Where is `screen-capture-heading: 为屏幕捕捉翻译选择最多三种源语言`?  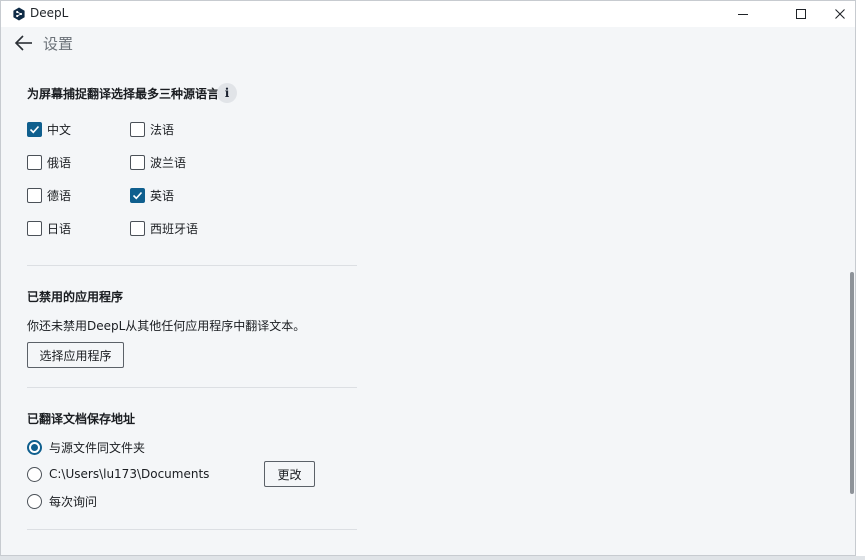 screen-capture-heading: 为屏幕捕捉翻译选择最多三种源语言 is located at coordinates (123, 94).